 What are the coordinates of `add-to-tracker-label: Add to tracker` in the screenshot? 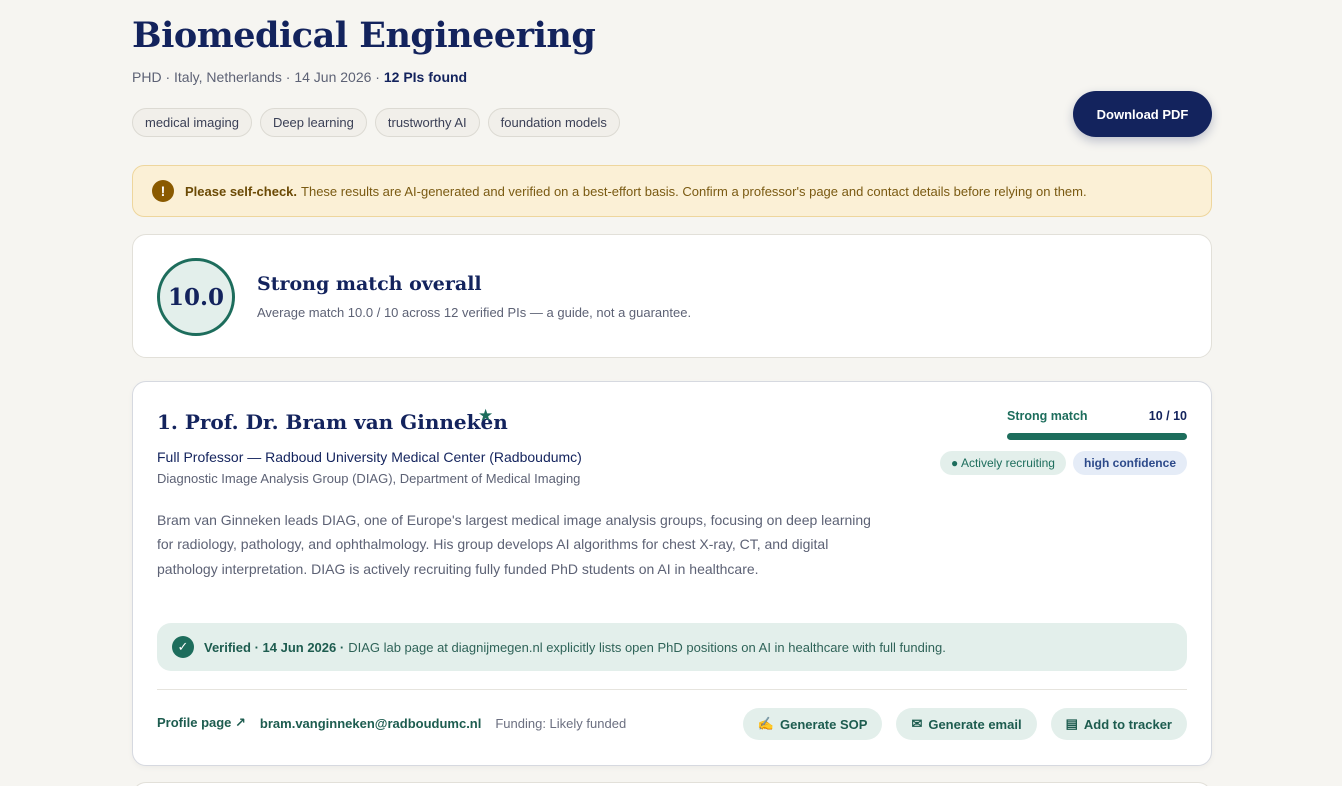 It's located at (1127, 724).